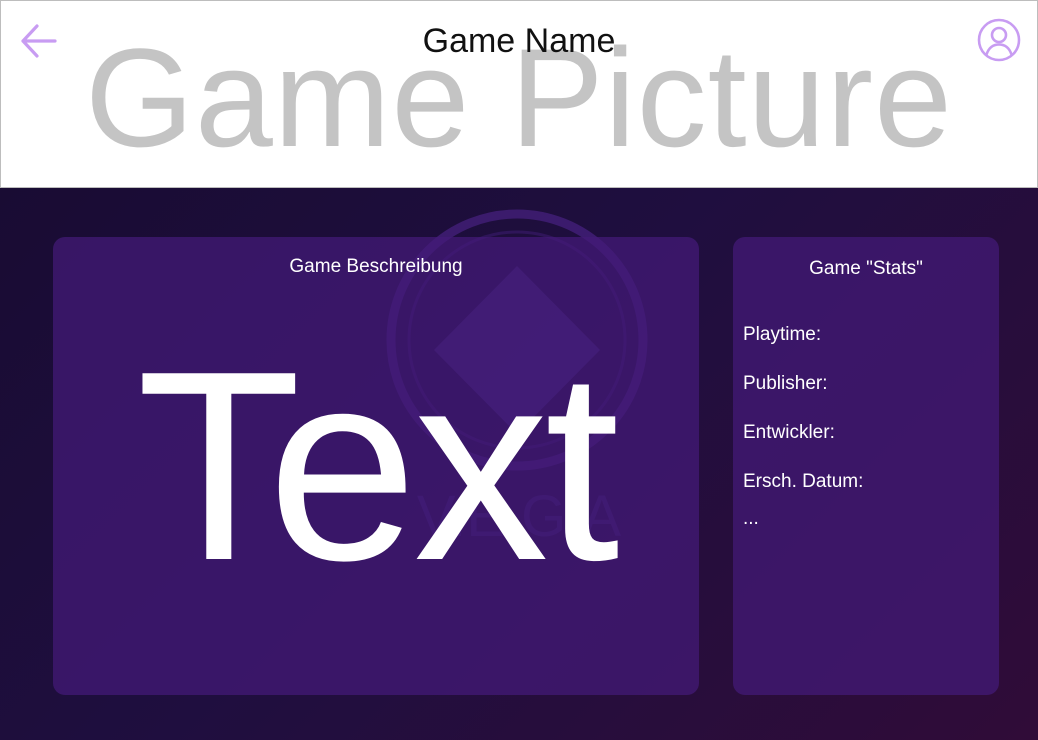 The width and height of the screenshot is (1038, 740). Describe the element at coordinates (519, 41) in the screenshot. I see `page-title: Game Name` at that location.